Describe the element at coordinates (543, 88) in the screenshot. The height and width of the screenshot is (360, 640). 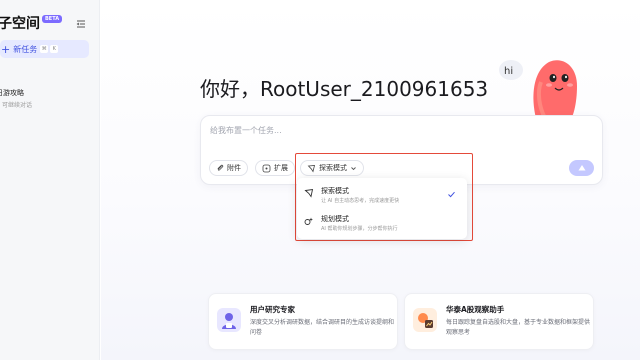
I see `mascot-illustration: hi` at that location.